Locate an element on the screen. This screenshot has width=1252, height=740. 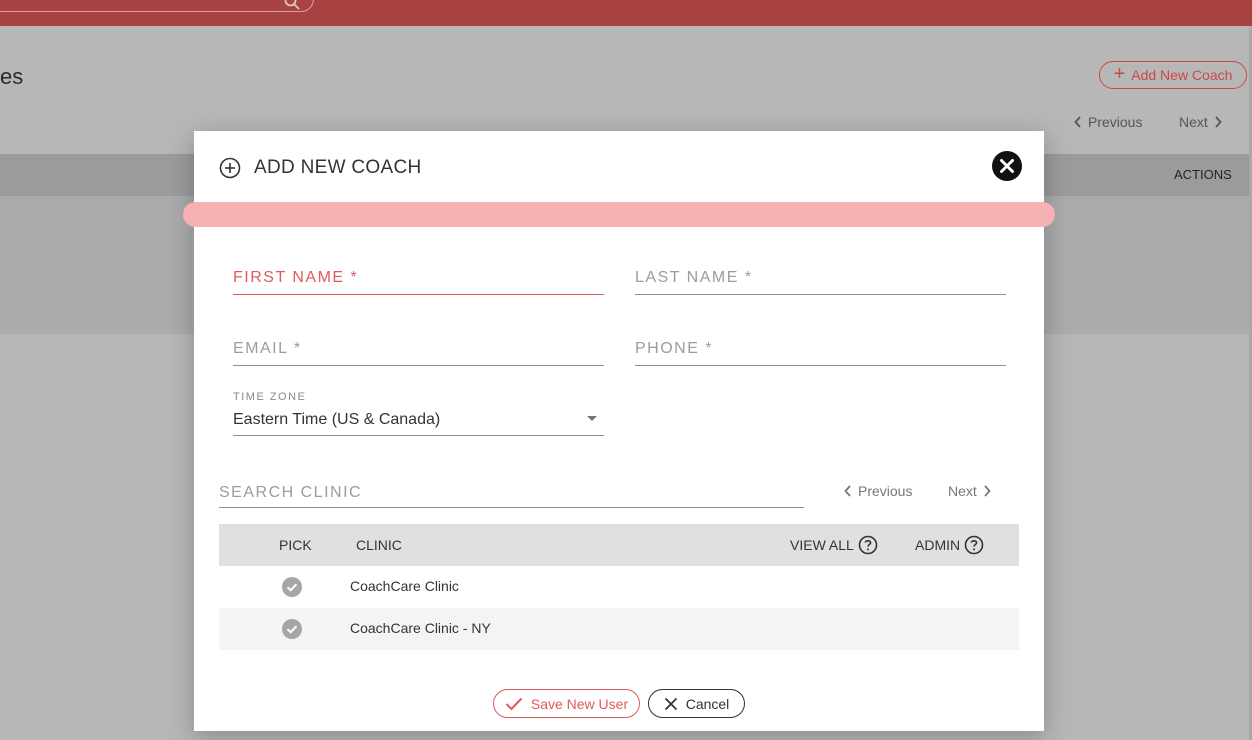
cancel-button: Cancel is located at coordinates (696, 703).